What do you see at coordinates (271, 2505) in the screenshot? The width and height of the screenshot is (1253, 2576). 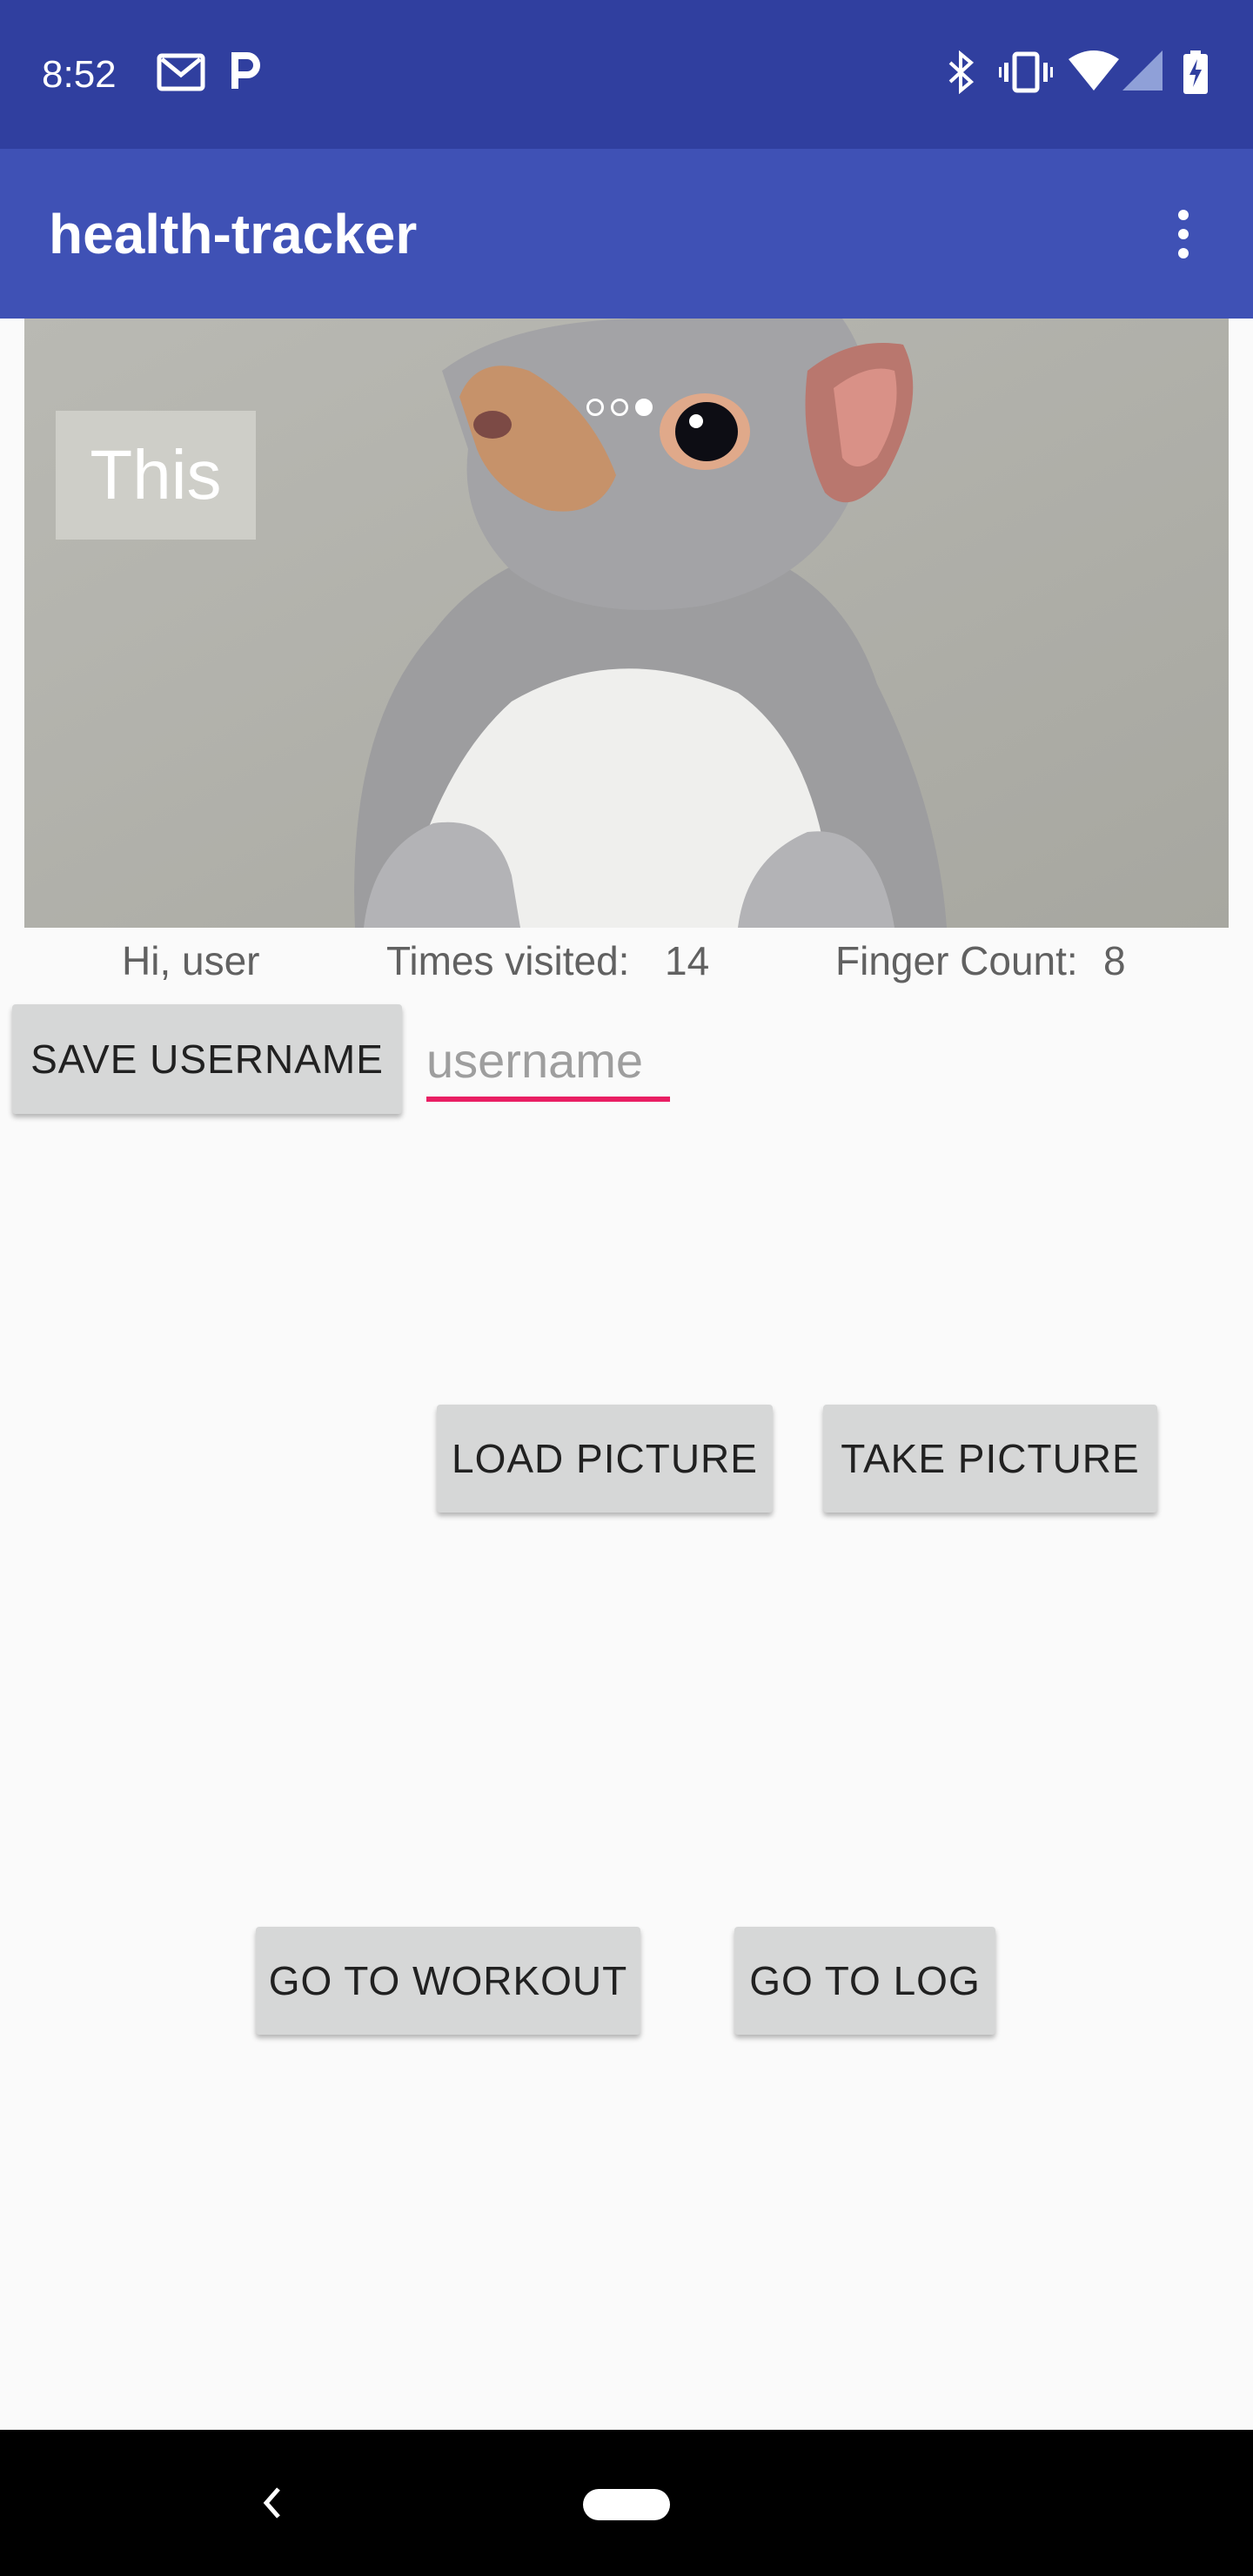 I see `back-icon` at bounding box center [271, 2505].